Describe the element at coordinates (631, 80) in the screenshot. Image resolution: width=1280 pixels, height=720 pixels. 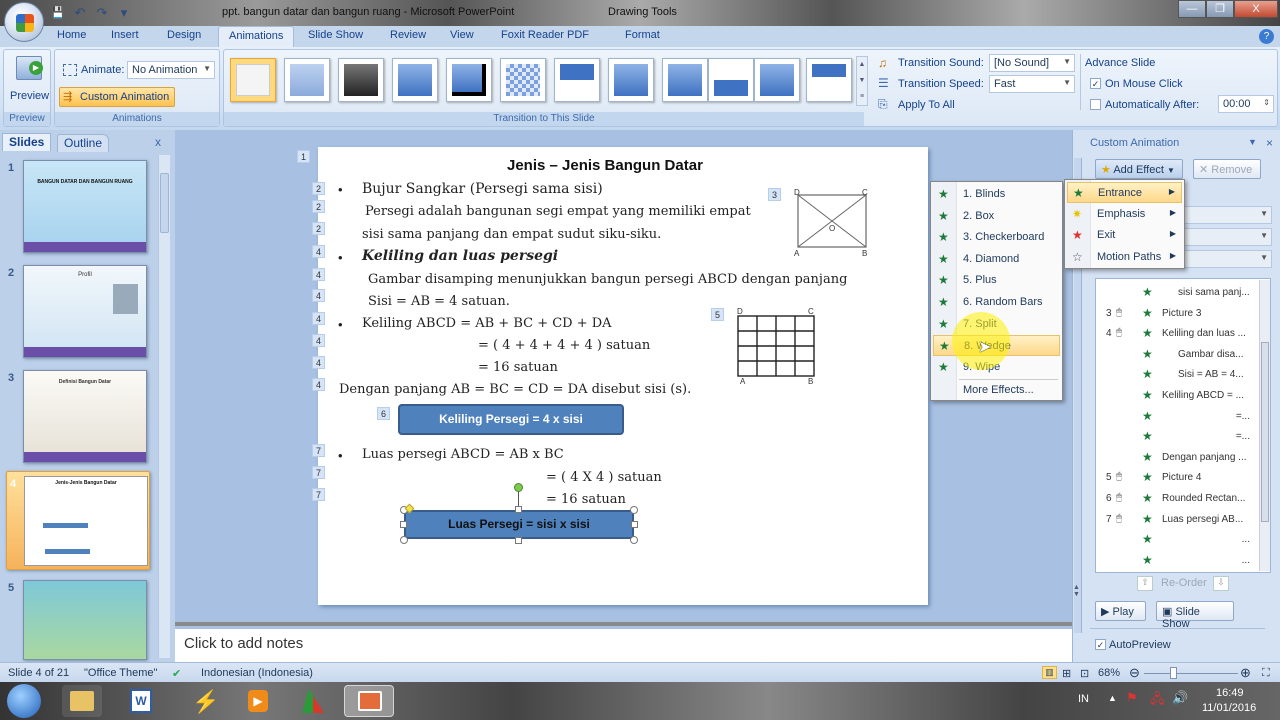
I see `transition-wipe-left` at that location.